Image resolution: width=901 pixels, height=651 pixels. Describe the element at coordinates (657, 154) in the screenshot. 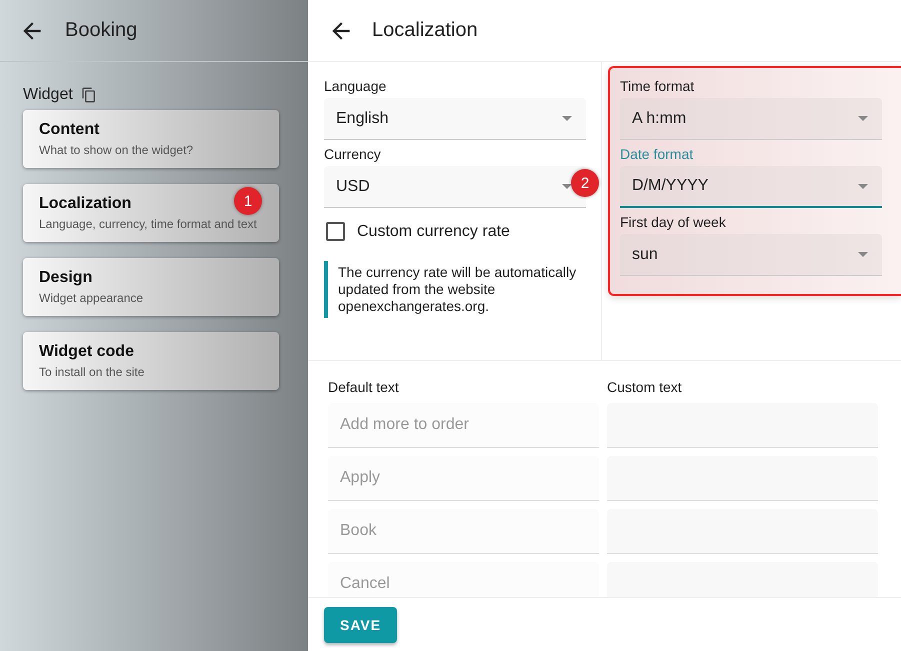

I see `field-label: Date format` at that location.